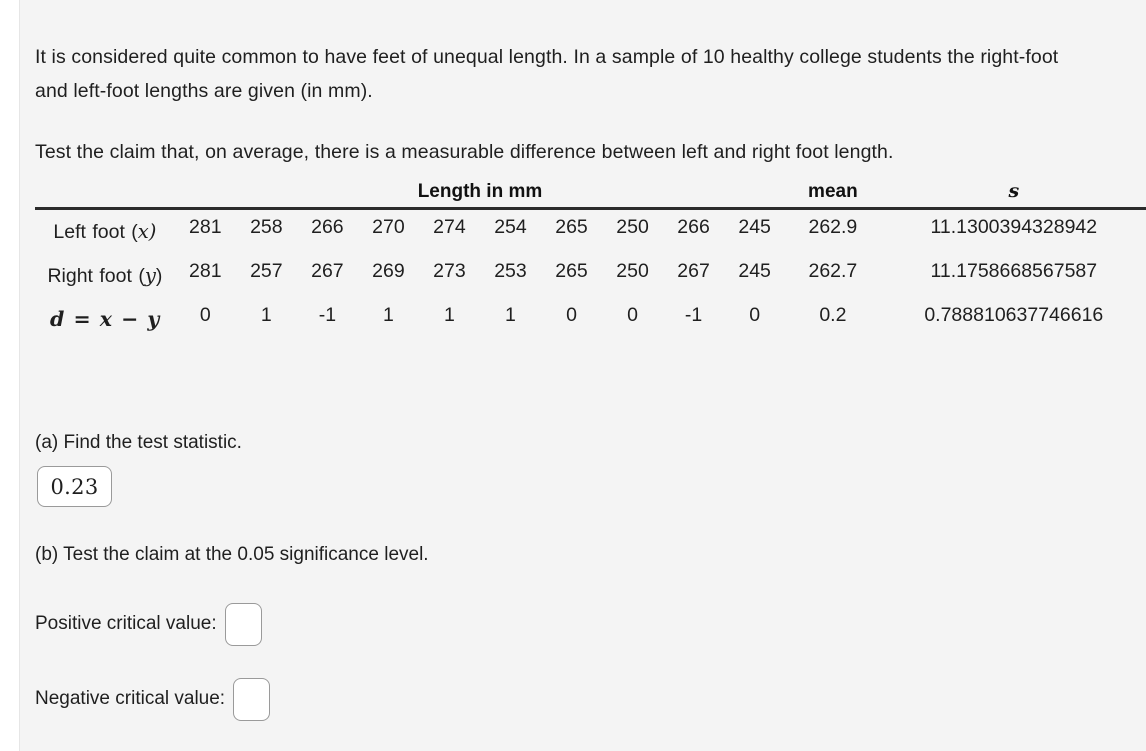 The height and width of the screenshot is (751, 1146). I want to click on cell-s: 11.1300394328942, so click(1014, 227).